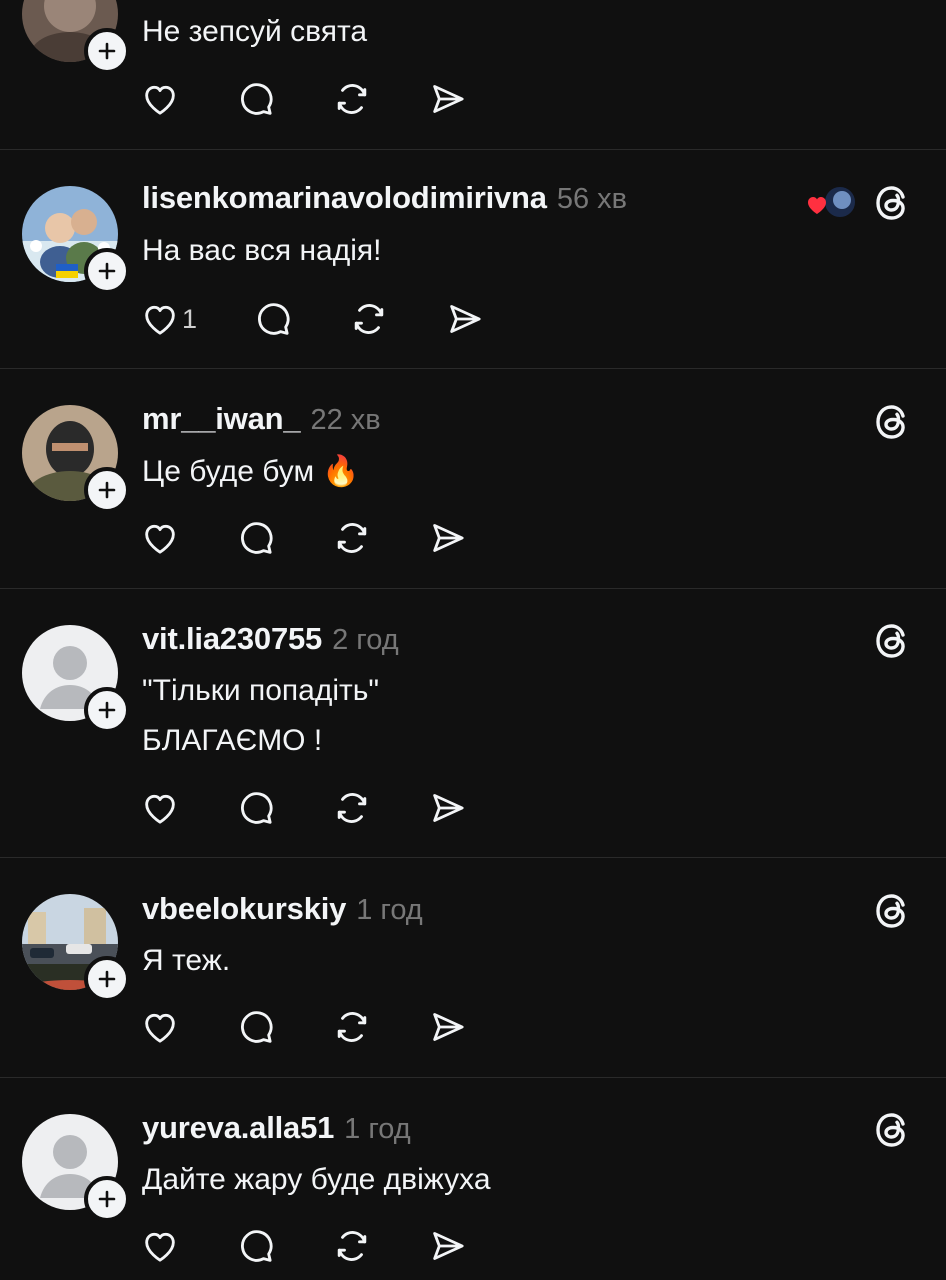 This screenshot has height=1280, width=946. What do you see at coordinates (190, 318) in the screenshot?
I see `like-count: 1` at bounding box center [190, 318].